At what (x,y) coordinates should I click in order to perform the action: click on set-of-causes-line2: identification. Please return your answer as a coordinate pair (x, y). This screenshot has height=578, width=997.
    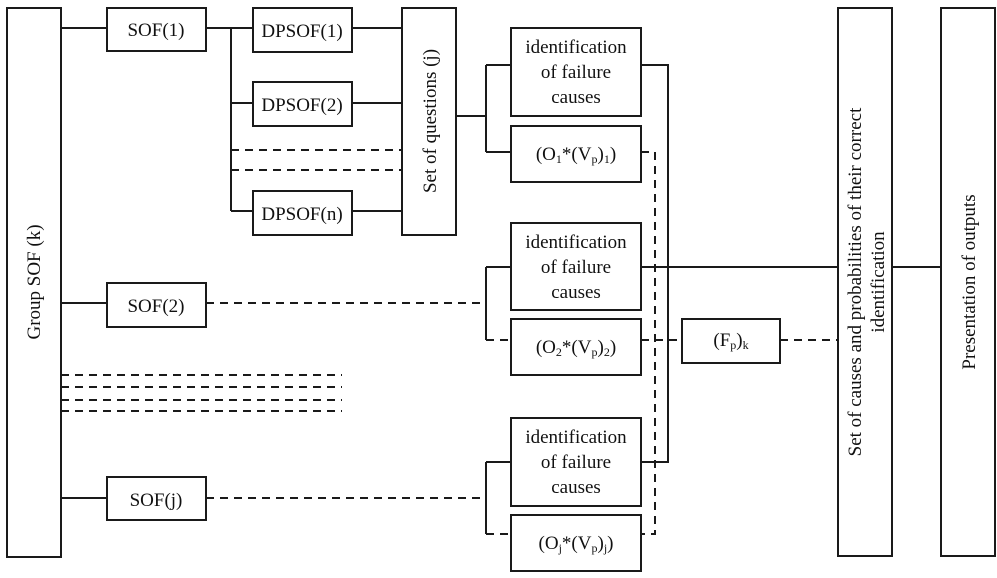
    Looking at the image, I should click on (878, 282).